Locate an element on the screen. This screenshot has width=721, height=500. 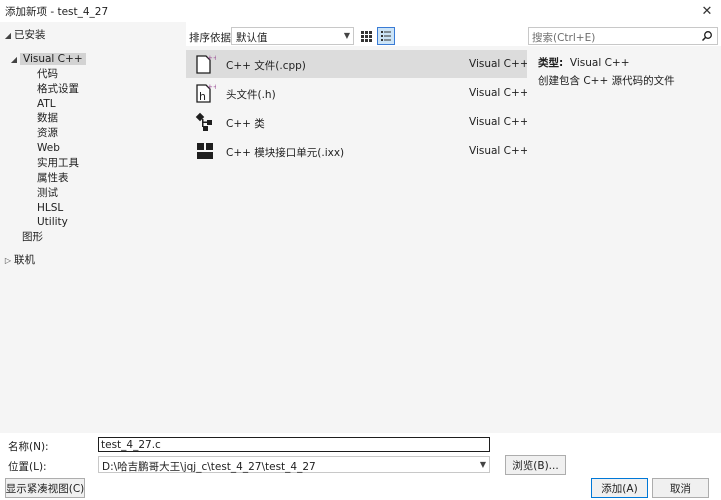
grid-view-icon is located at coordinates (366, 36).